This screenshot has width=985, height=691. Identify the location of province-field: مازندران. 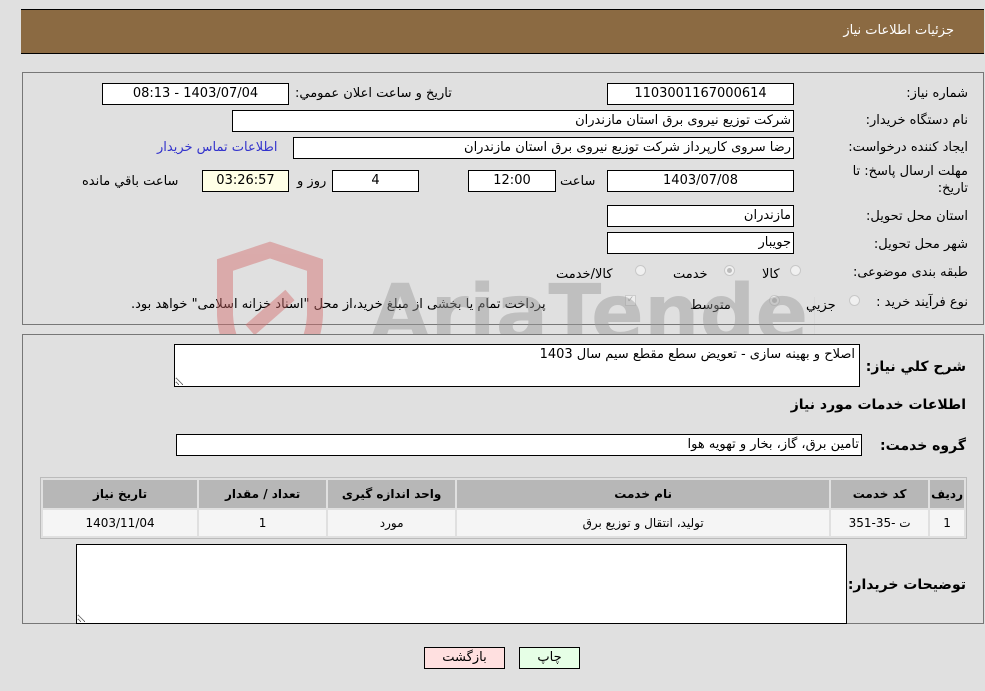
(700, 216).